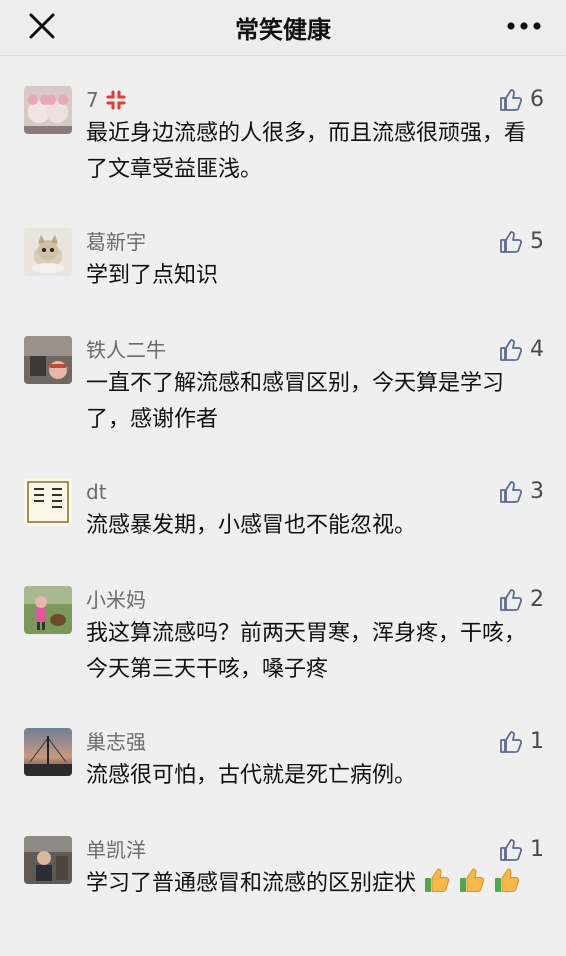  Describe the element at coordinates (152, 275) in the screenshot. I see `comment-text: 学到了点知识` at that location.